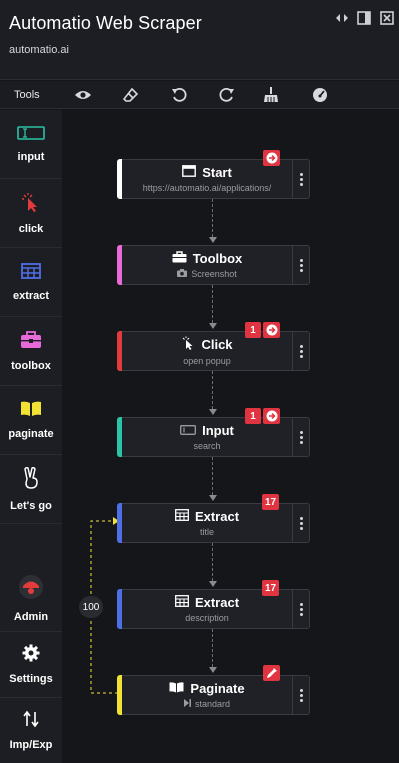  I want to click on close-icon, so click(387, 18).